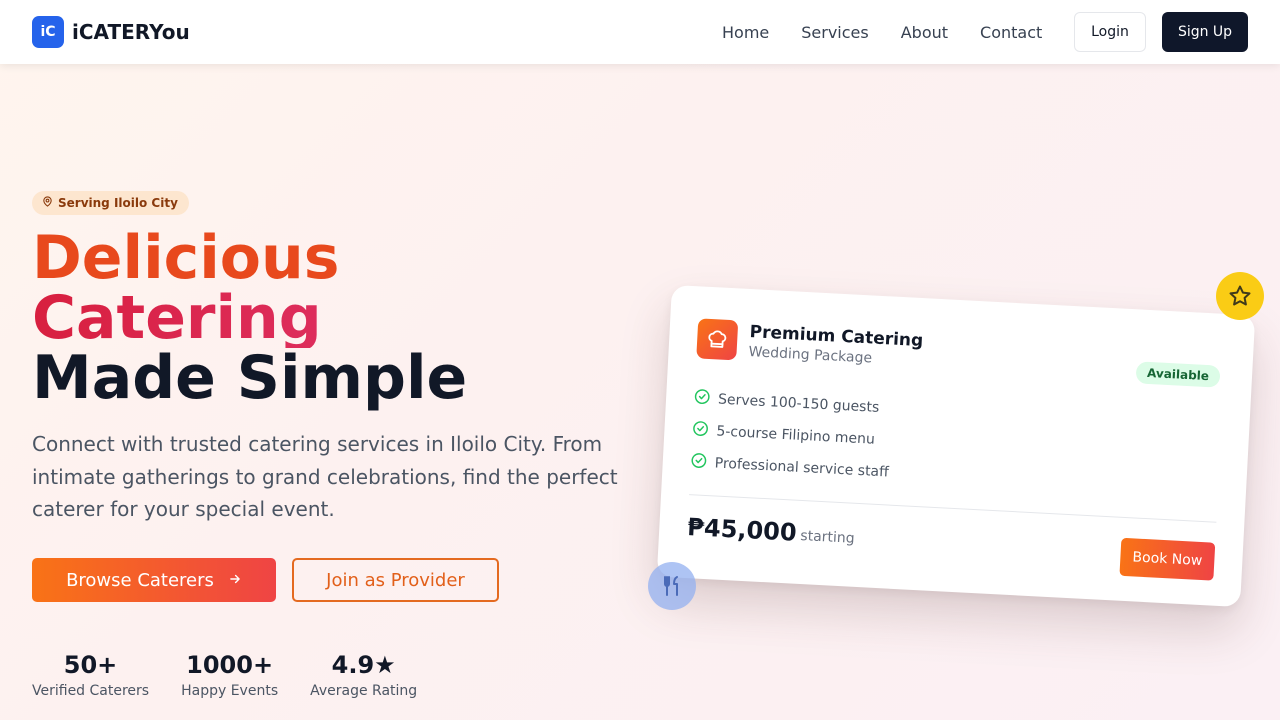 The height and width of the screenshot is (720, 1280). Describe the element at coordinates (672, 586) in the screenshot. I see `utensils-icon` at that location.